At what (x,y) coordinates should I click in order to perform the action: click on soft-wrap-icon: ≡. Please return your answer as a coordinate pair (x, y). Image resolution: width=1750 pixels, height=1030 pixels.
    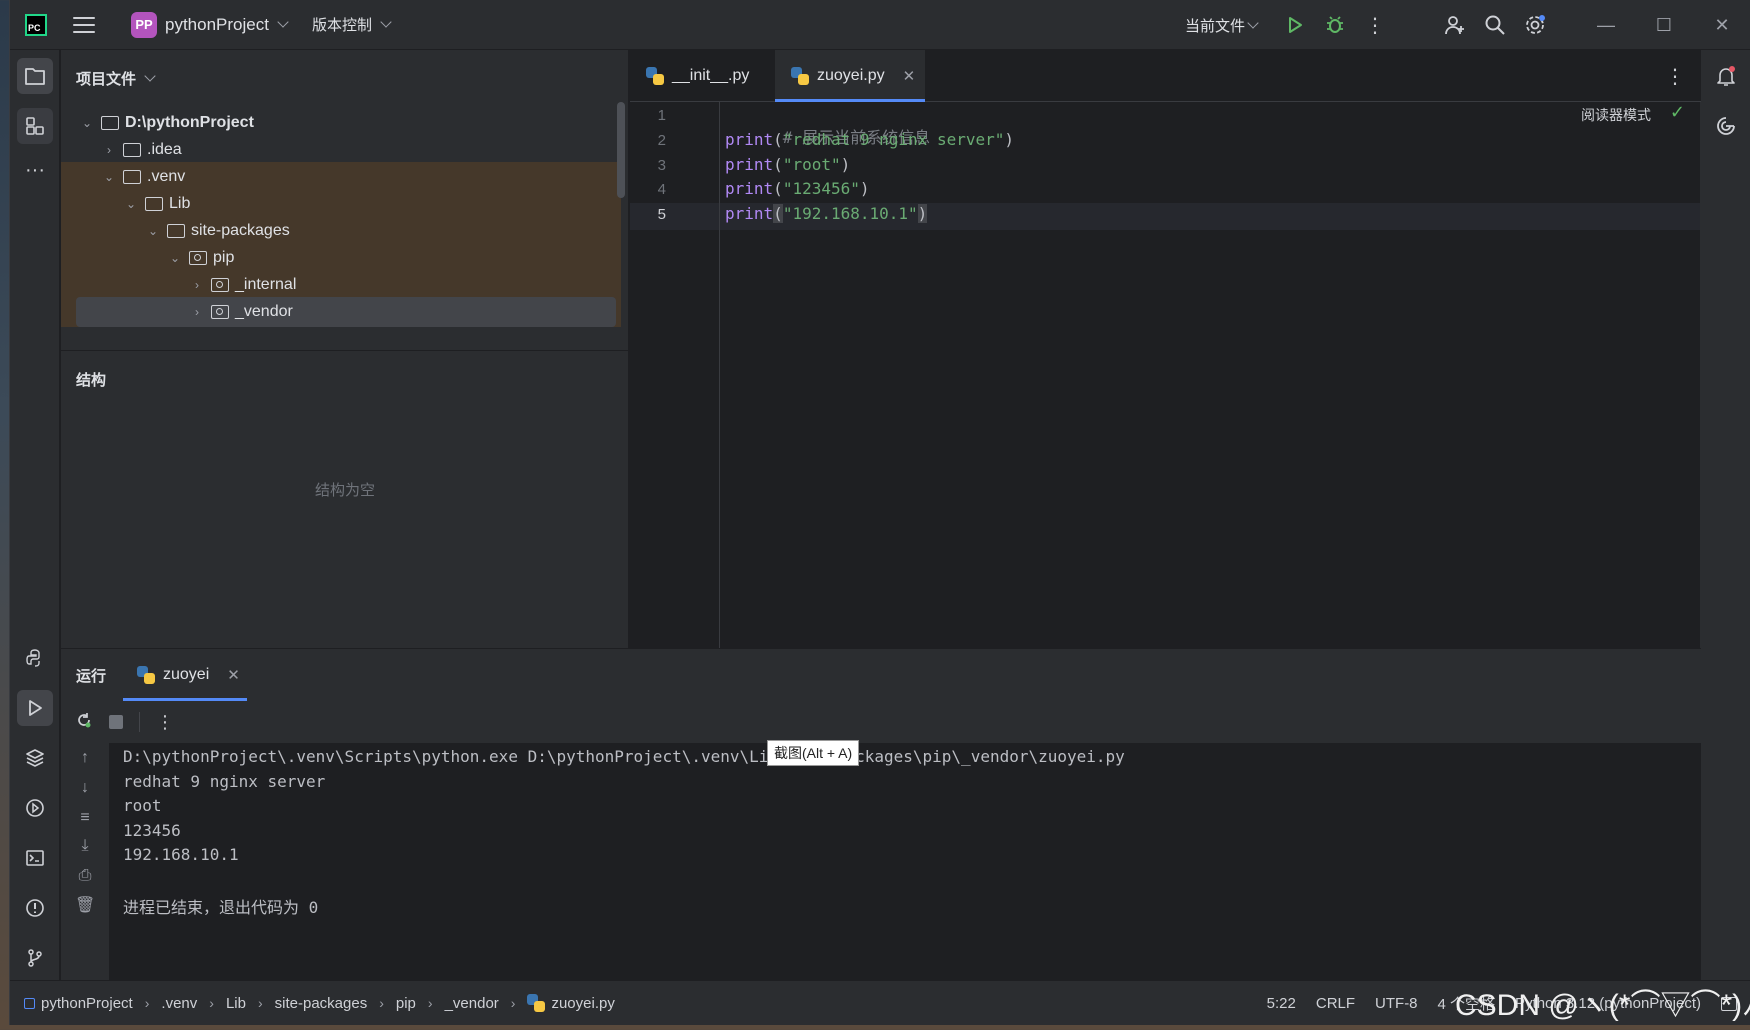
    Looking at the image, I should click on (85, 818).